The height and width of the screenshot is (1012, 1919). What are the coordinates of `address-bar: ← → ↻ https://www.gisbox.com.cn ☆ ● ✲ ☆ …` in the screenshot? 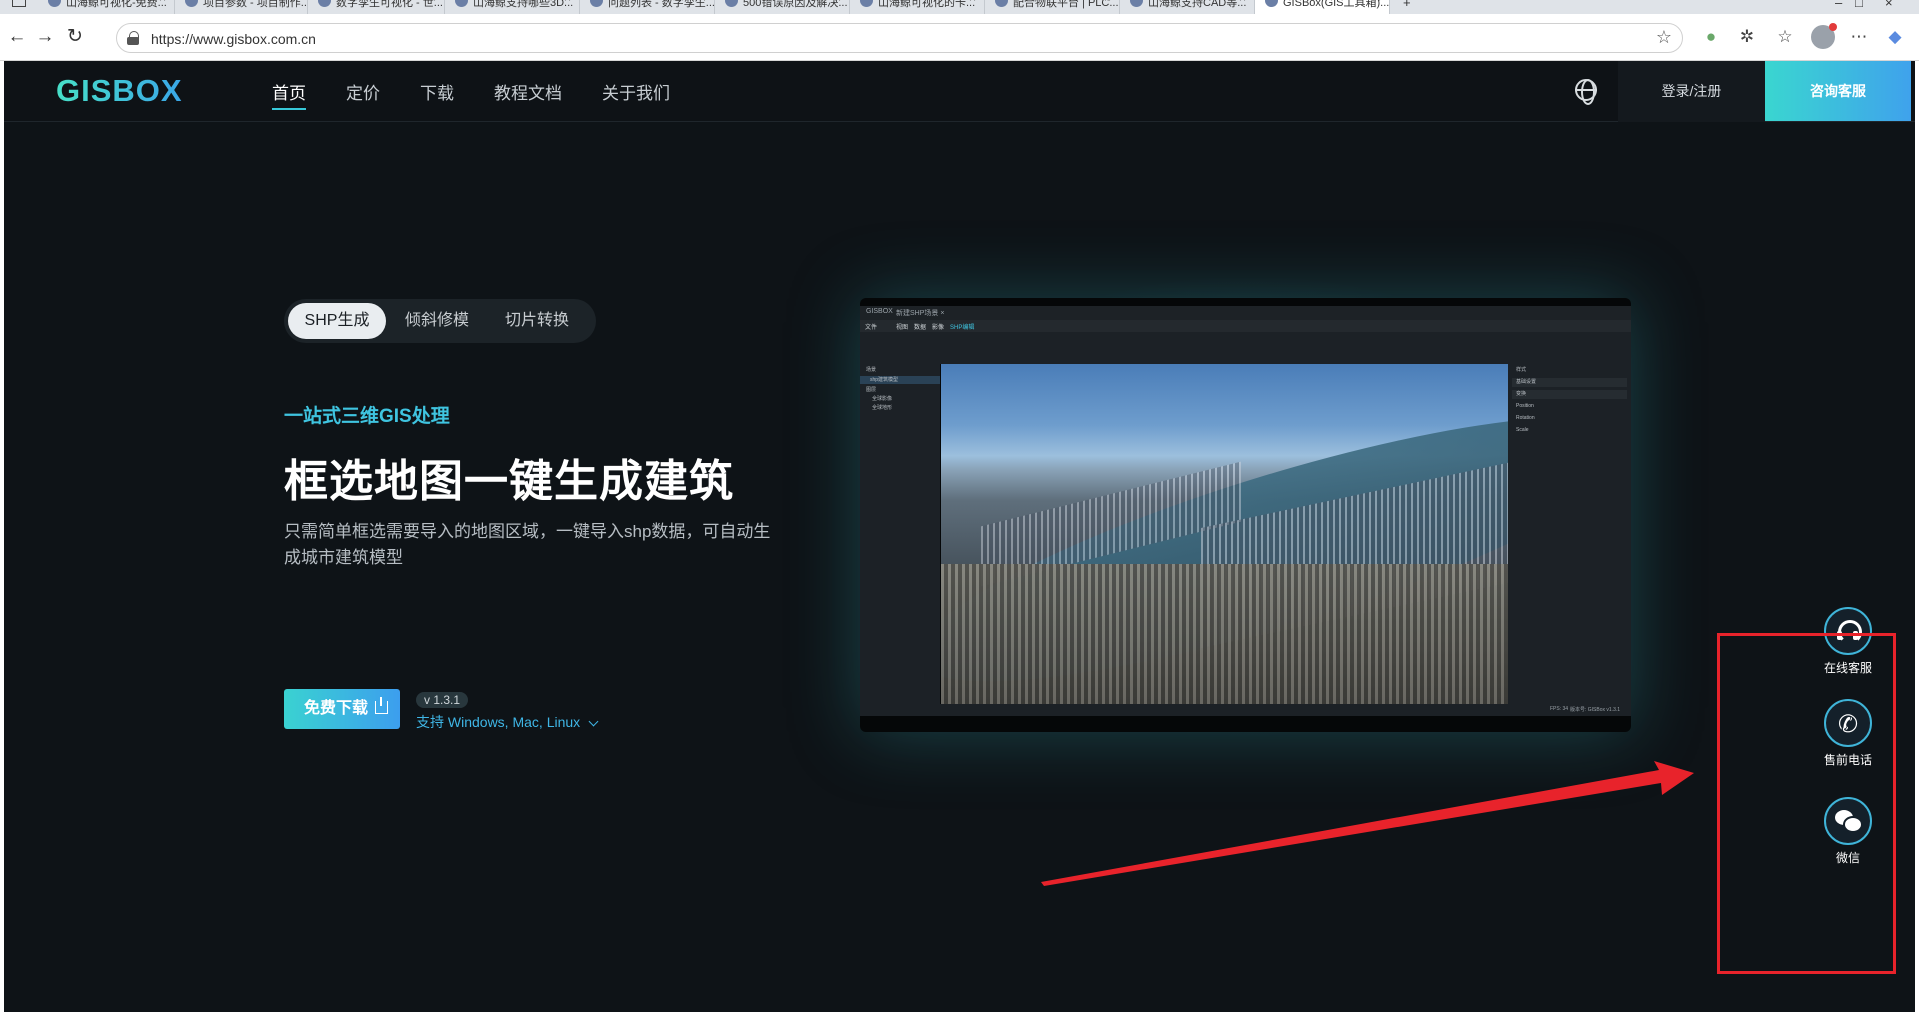 It's located at (959, 37).